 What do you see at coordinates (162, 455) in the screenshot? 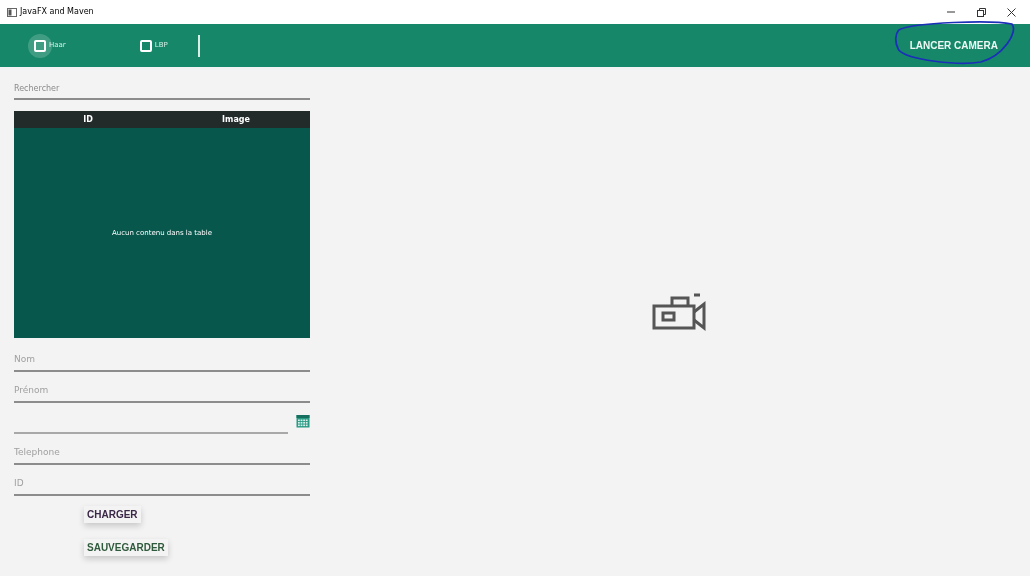
I see `text-field: Telephone` at bounding box center [162, 455].